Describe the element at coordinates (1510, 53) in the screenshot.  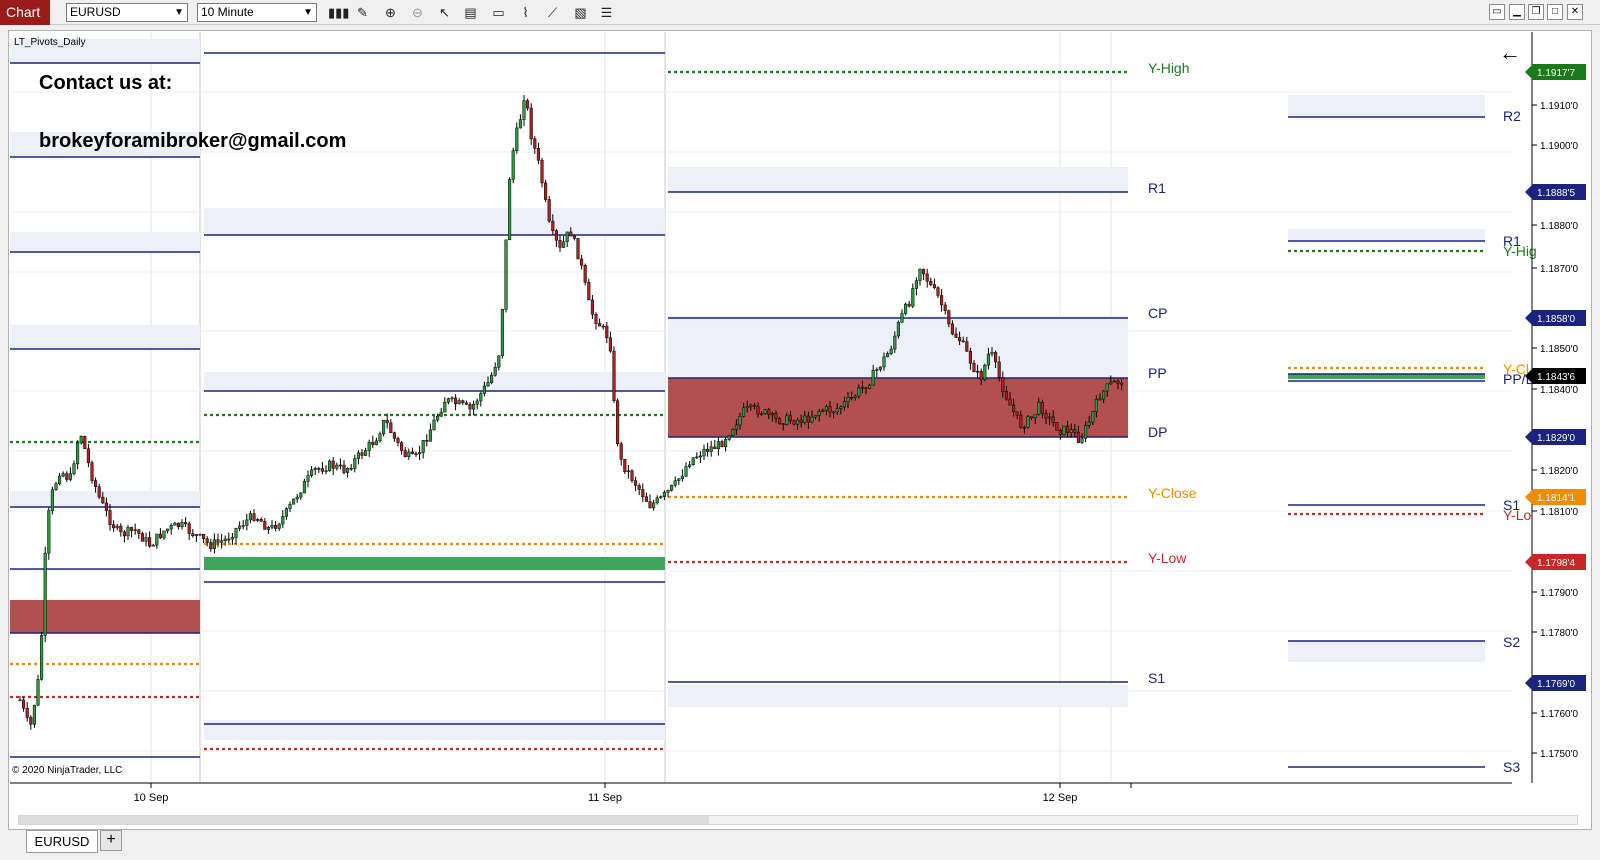
I see `back-arrow-icon: ←` at that location.